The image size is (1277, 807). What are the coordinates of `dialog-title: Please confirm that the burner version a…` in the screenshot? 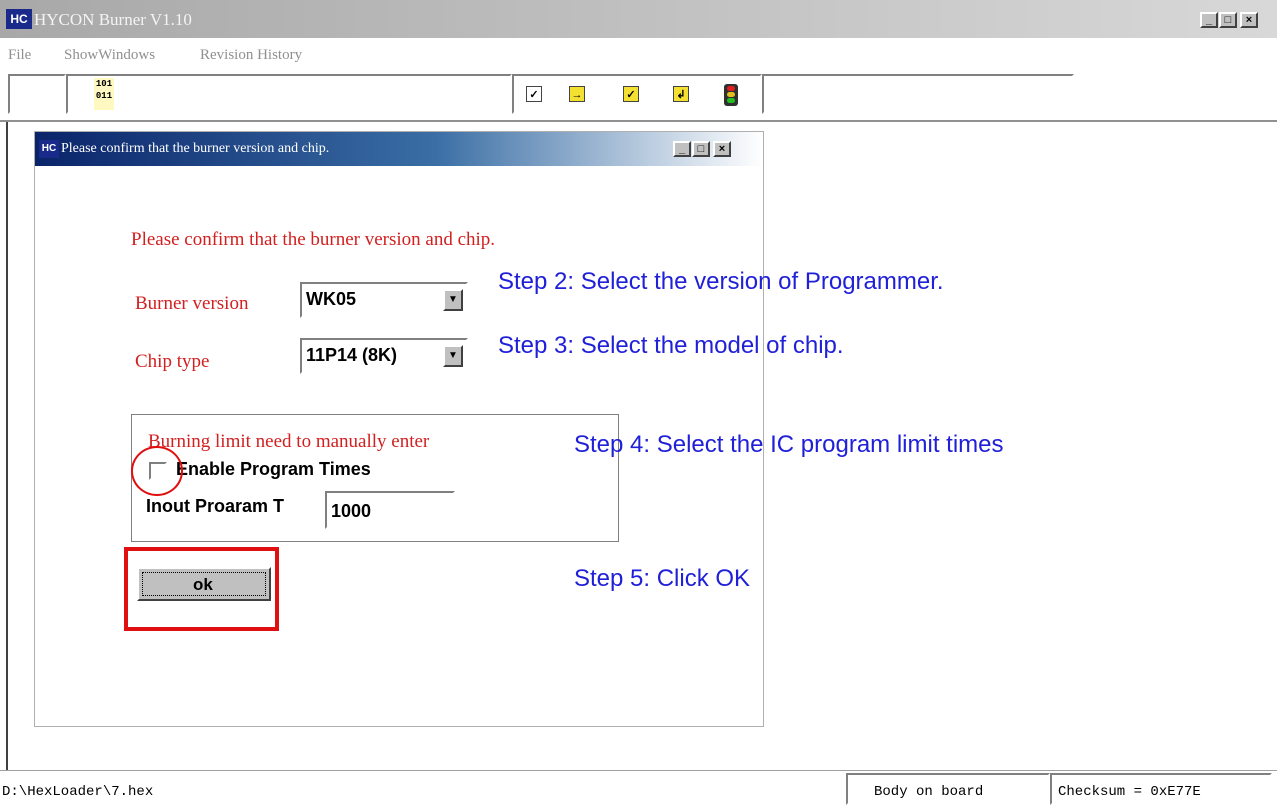 It's located at (195, 148).